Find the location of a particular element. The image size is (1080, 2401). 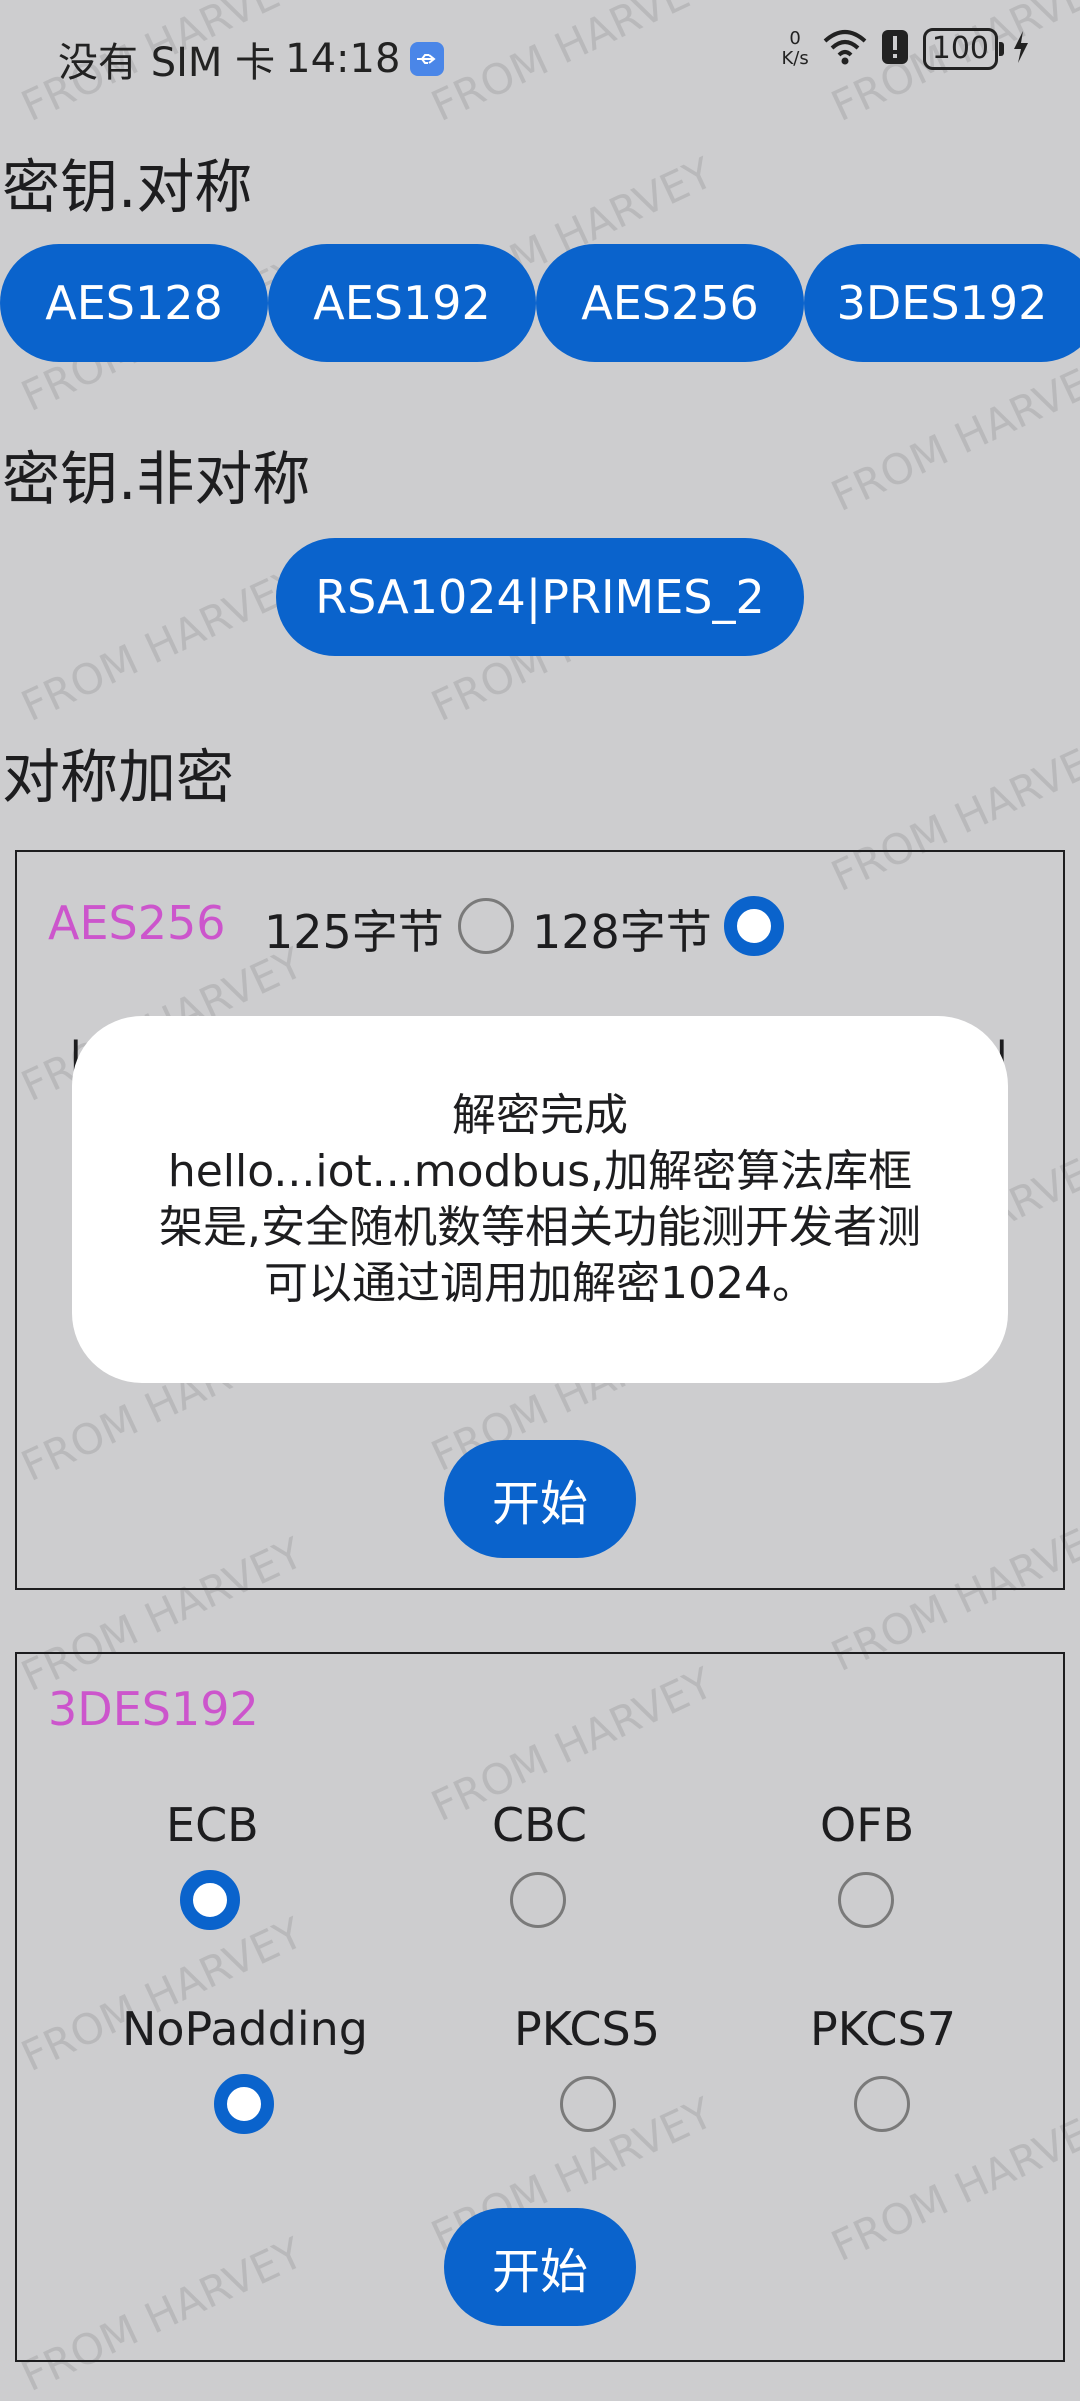

padding-pkcs5-label: PKCS5 is located at coordinates (587, 2029).